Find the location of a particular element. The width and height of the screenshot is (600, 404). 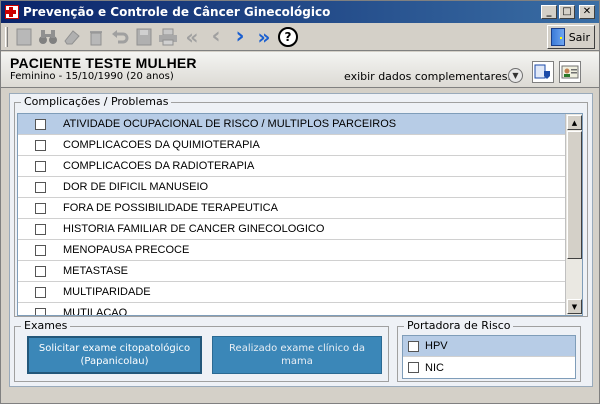

exame-clinico-mama-button: Realizado exame clínico da mama is located at coordinates (297, 355).